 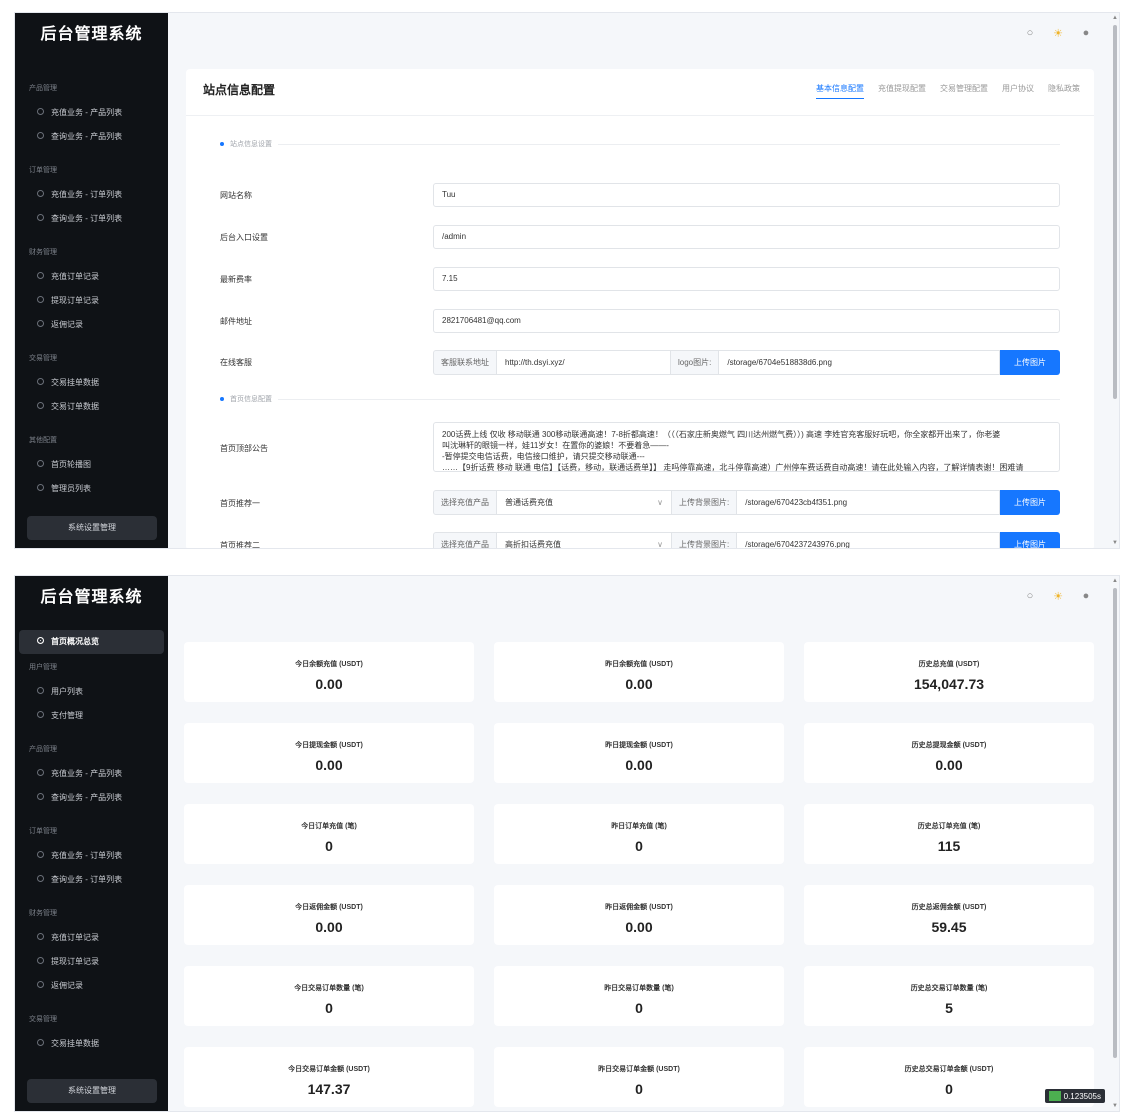 What do you see at coordinates (949, 753) in the screenshot?
I see `stat-card: 历史总提现金额 (USDT) 0.00` at bounding box center [949, 753].